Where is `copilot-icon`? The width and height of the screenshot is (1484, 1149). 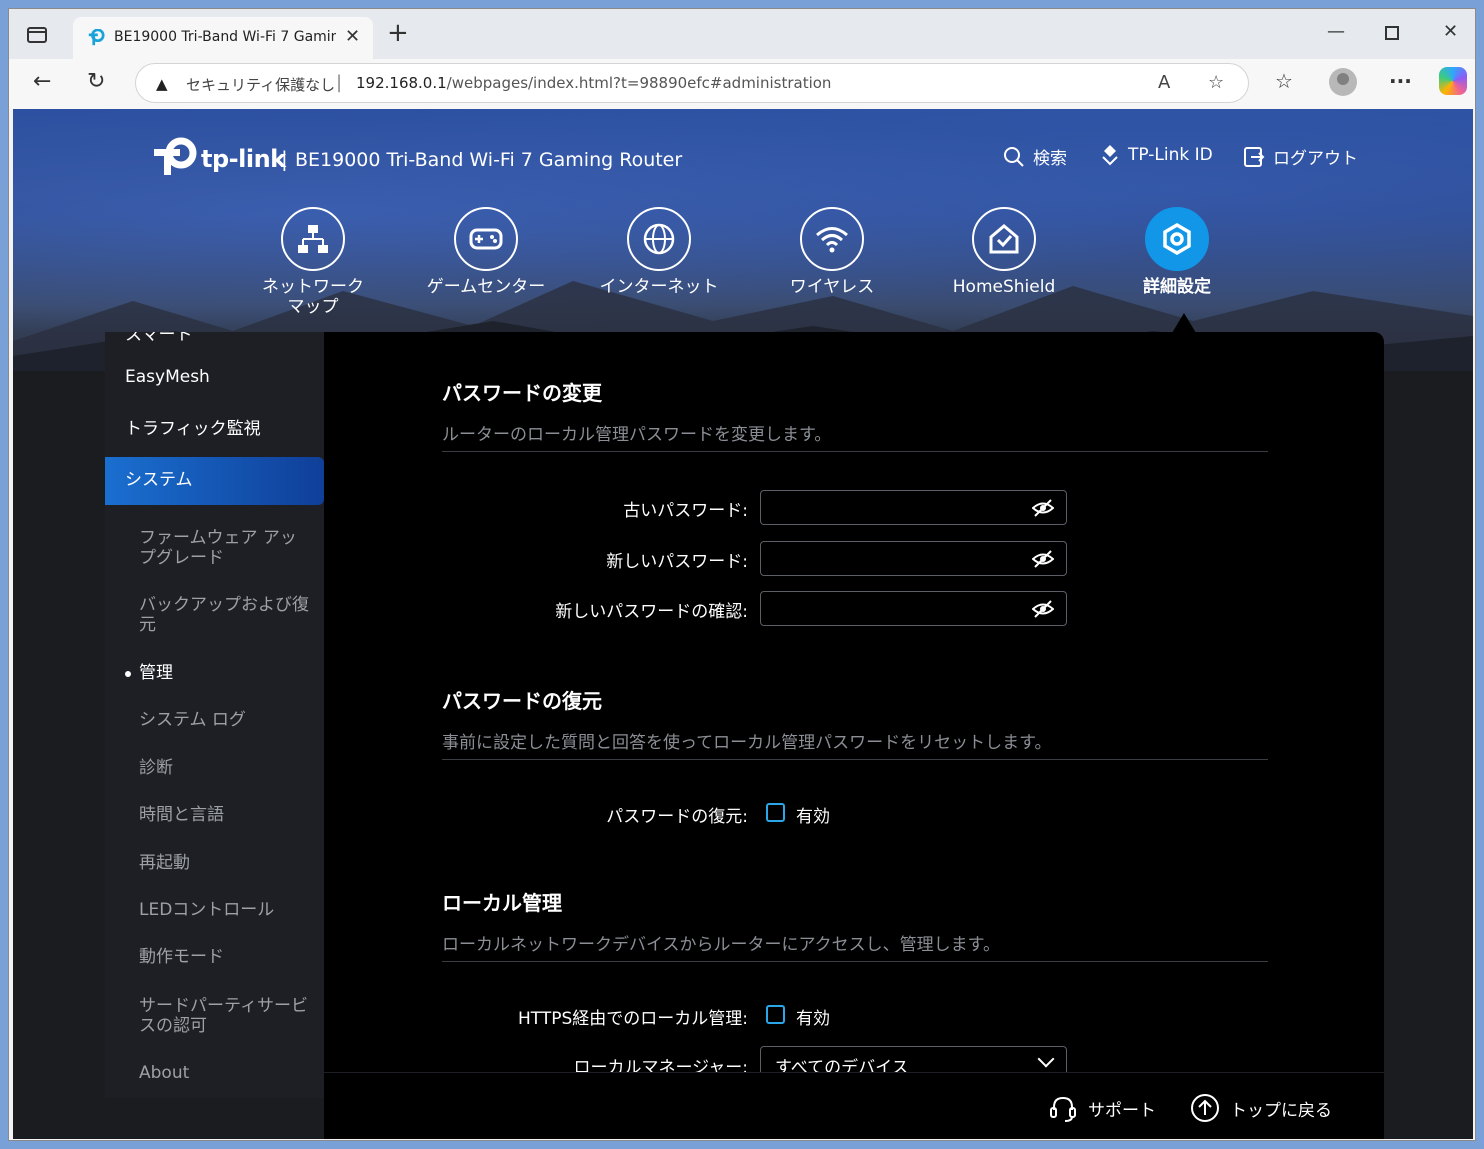
copilot-icon is located at coordinates (1453, 81).